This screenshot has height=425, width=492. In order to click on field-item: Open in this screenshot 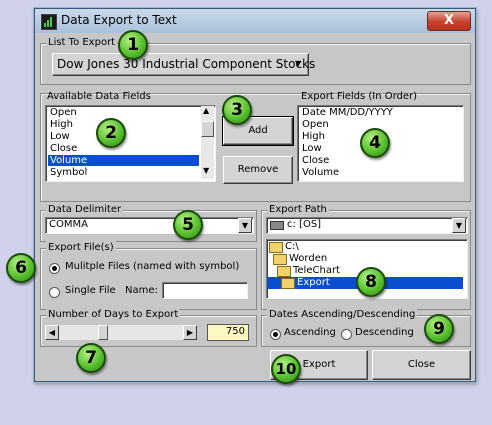, I will do `click(63, 112)`.